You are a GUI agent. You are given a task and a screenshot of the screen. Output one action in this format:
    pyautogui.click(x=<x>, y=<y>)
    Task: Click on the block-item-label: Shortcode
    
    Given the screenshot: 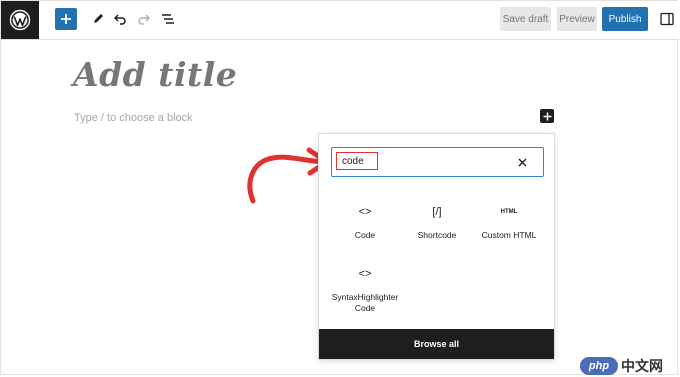 What is the action you would take?
    pyautogui.click(x=437, y=235)
    